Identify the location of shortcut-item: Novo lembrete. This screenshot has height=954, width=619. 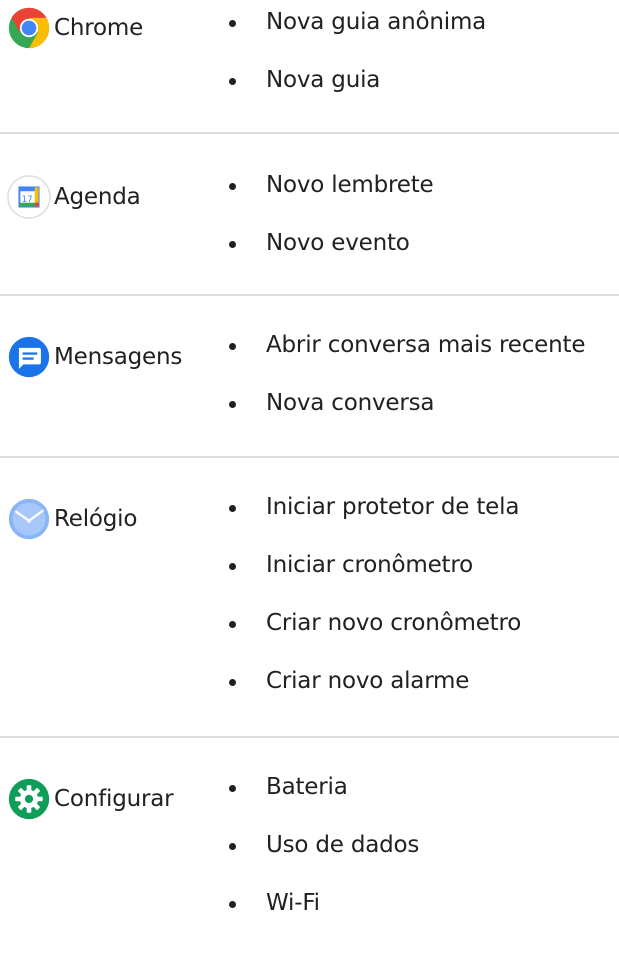
(317, 189).